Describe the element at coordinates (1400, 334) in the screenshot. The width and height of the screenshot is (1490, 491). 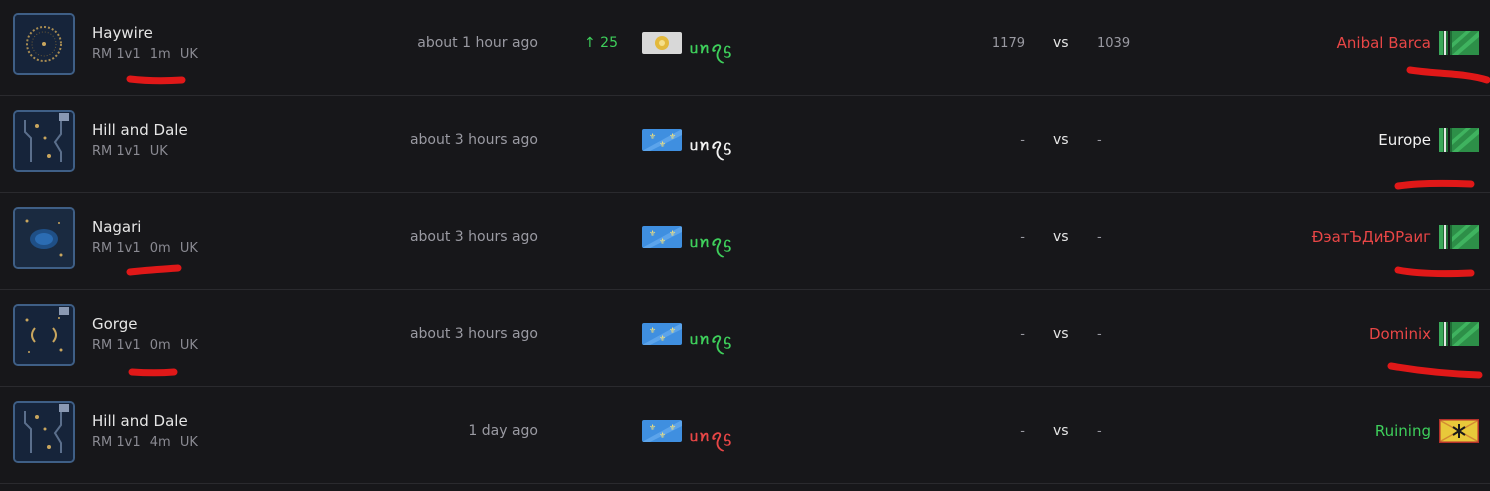
I see `player2-name: Dominix` at that location.